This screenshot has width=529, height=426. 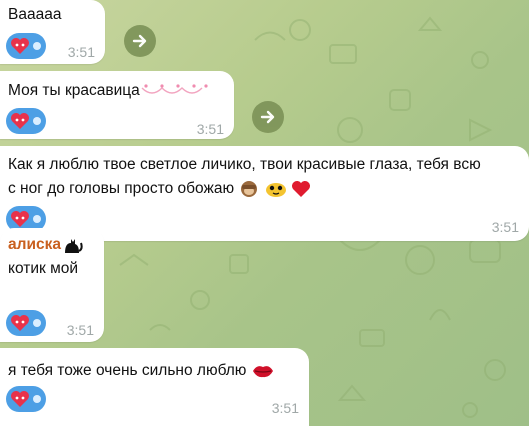 I want to click on message-text: Моя ты красавица, so click(x=110, y=91).